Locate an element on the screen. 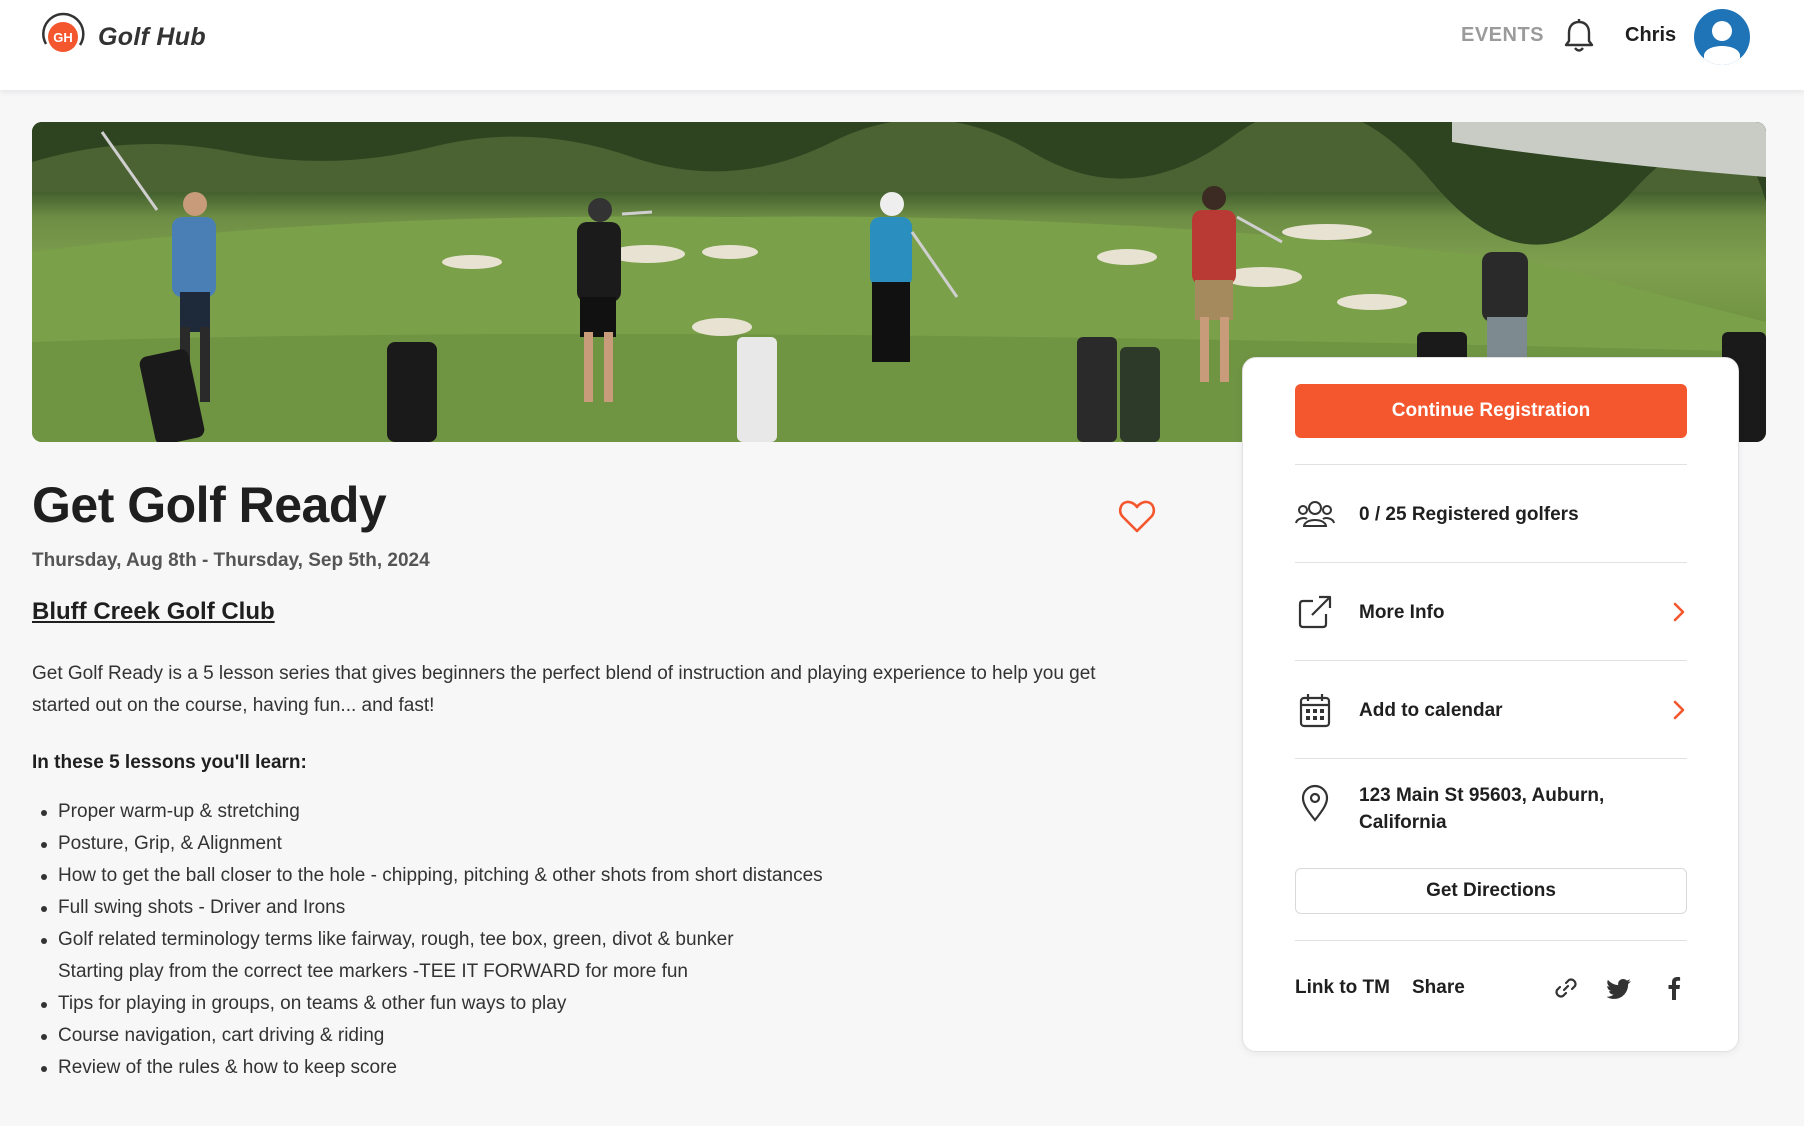  external-link-icon is located at coordinates (1315, 612).